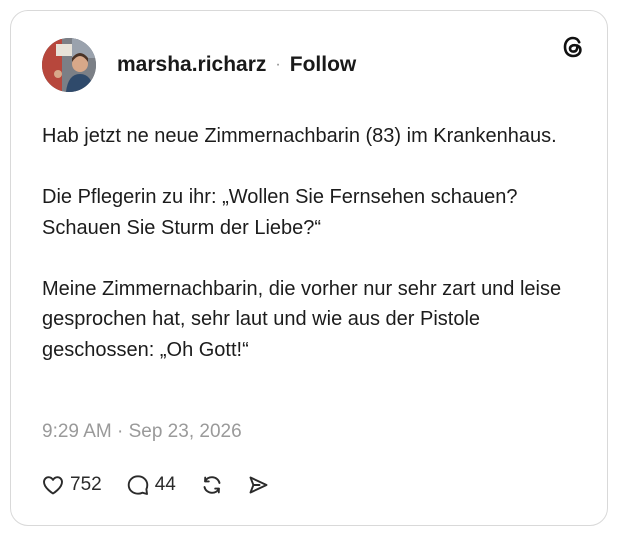 This screenshot has height=538, width=620. Describe the element at coordinates (191, 65) in the screenshot. I see `author-username: marsha.richarz` at that location.